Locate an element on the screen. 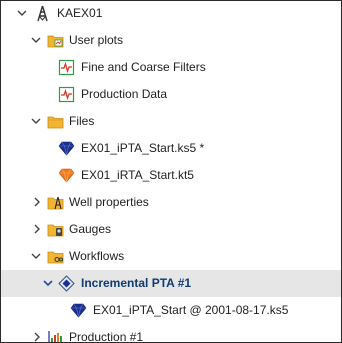  tree-node-file-irta: EX01_iRTA_Start.kt5 is located at coordinates (171, 175).